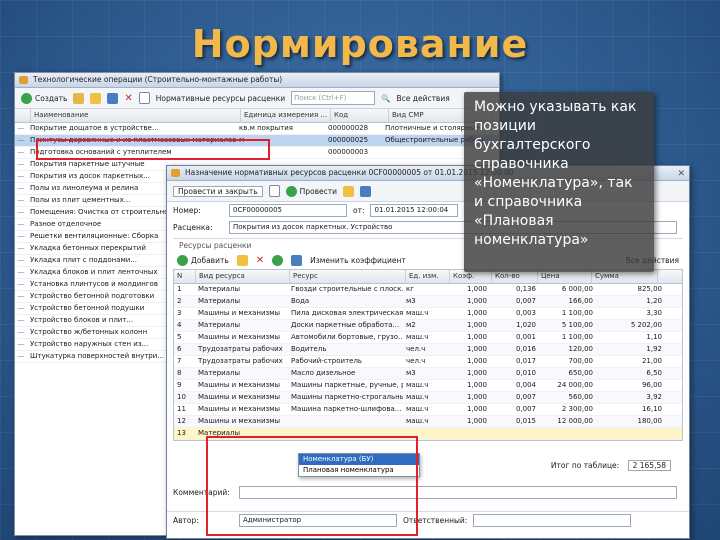 The image size is (720, 540). Describe the element at coordinates (411, 325) in the screenshot. I see `cell-unit: м2` at that location.